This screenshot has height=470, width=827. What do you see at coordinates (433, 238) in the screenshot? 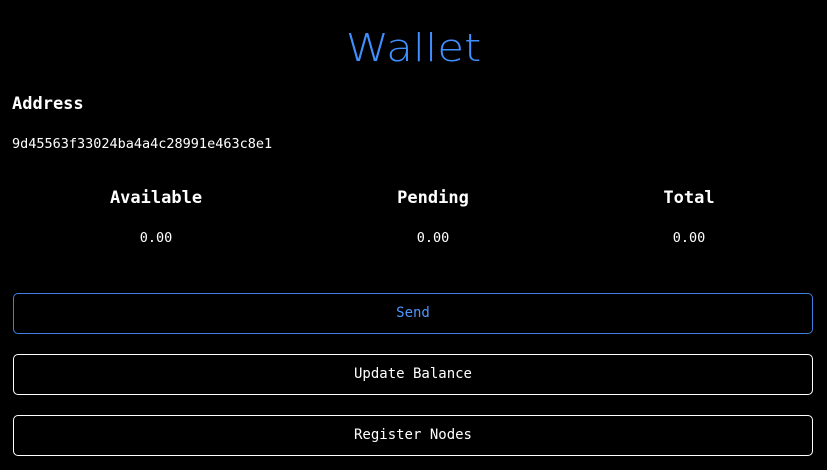
I see `pending-value: 0.00` at bounding box center [433, 238].